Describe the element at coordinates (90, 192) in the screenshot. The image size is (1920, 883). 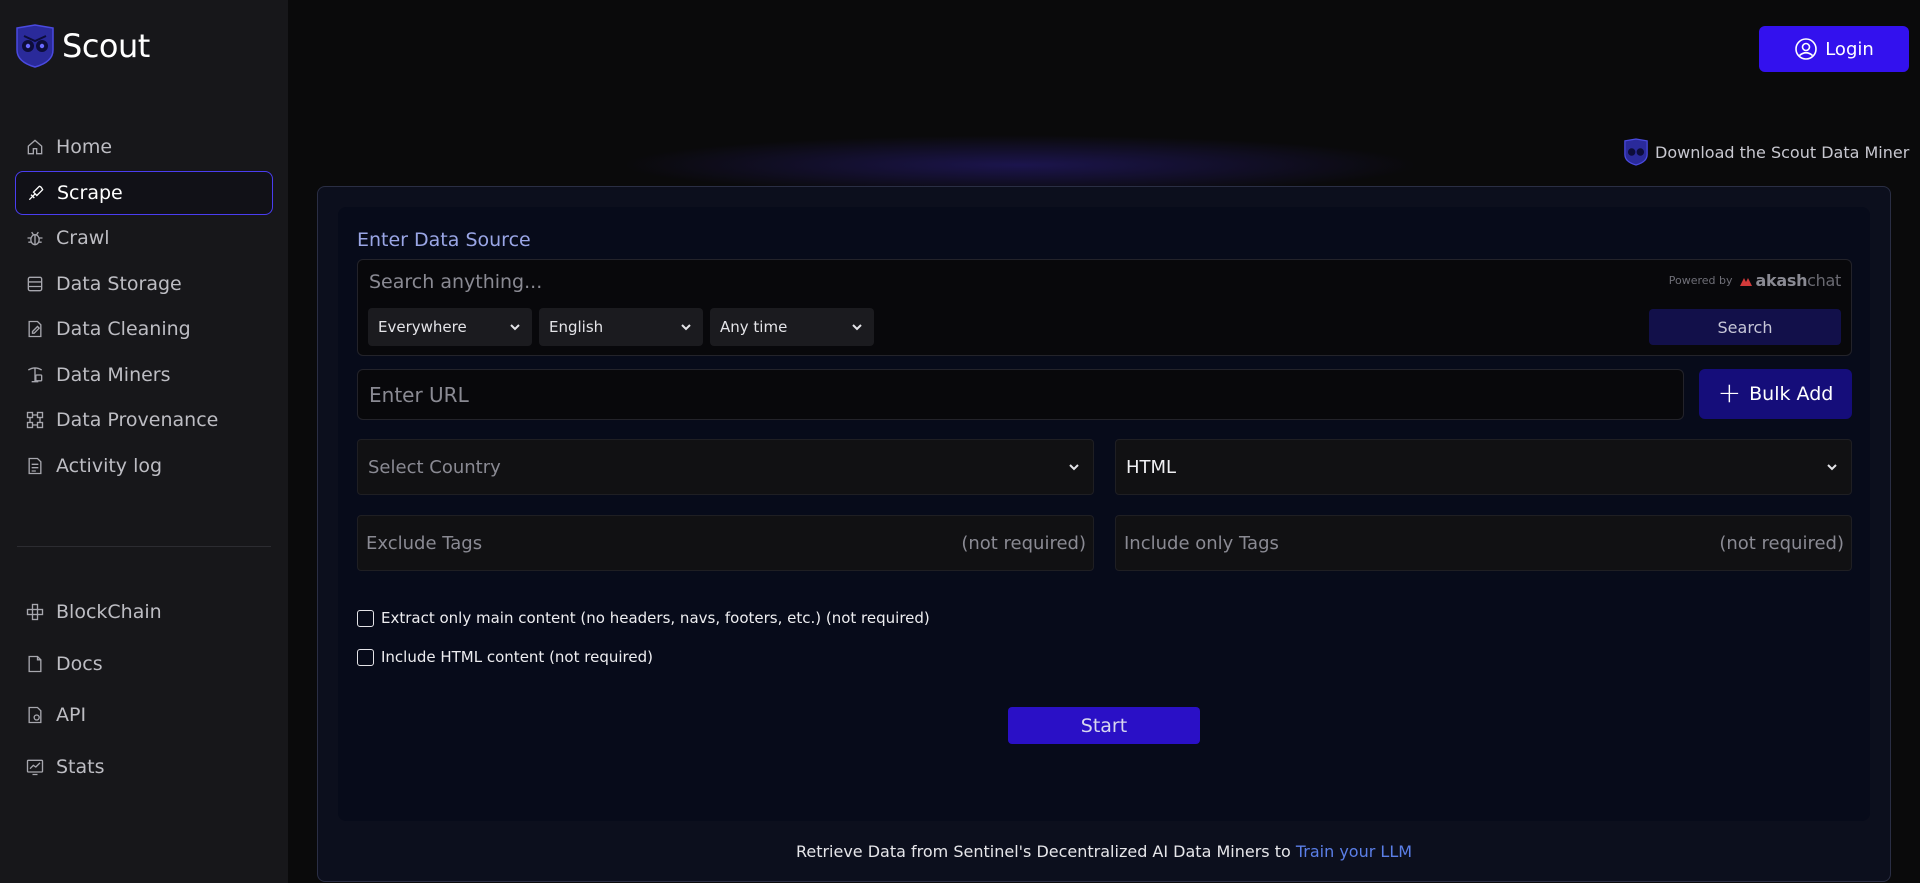
I see `sidebar-item-label: Scrape` at that location.